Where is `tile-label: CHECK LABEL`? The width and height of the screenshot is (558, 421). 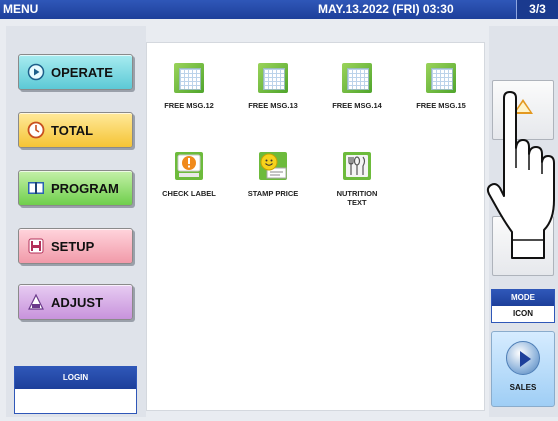
tile-label: CHECK LABEL is located at coordinates (189, 193).